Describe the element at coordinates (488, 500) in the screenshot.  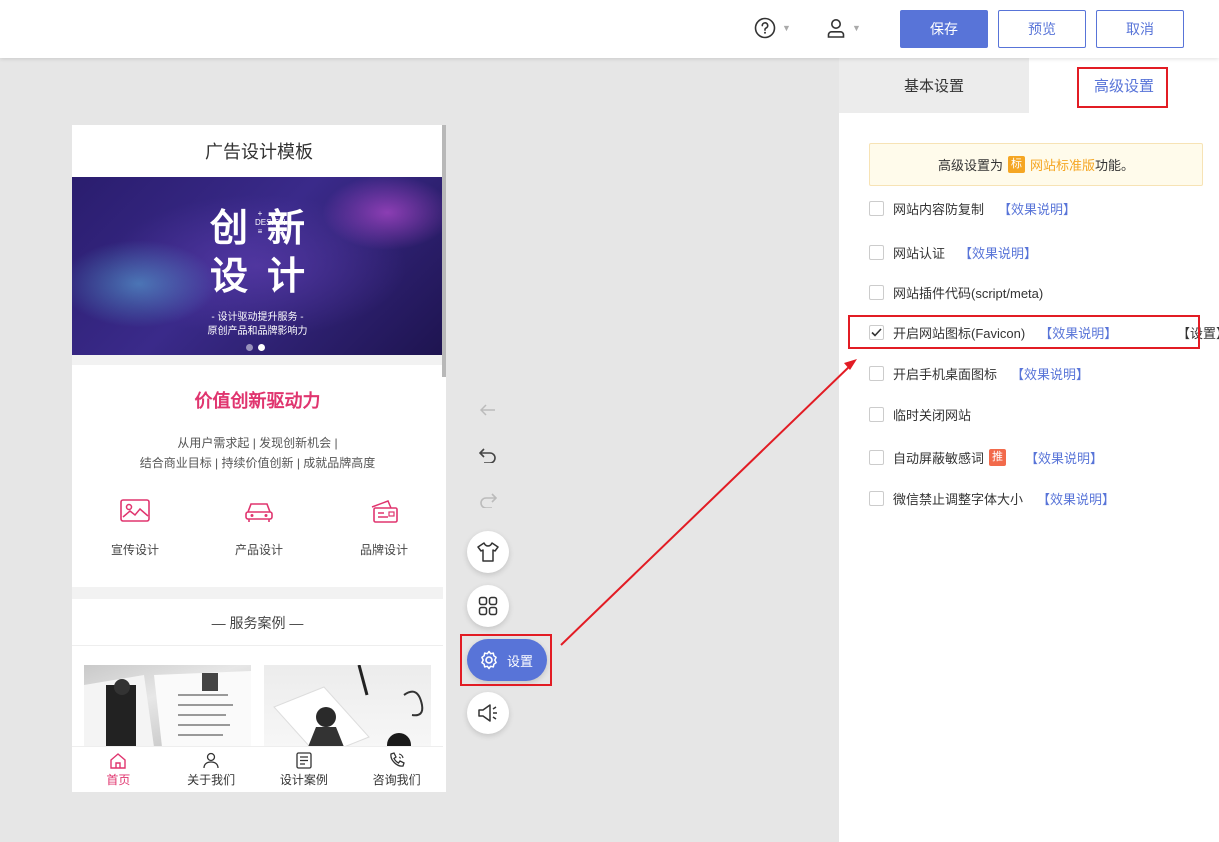
I see `redo-button` at that location.